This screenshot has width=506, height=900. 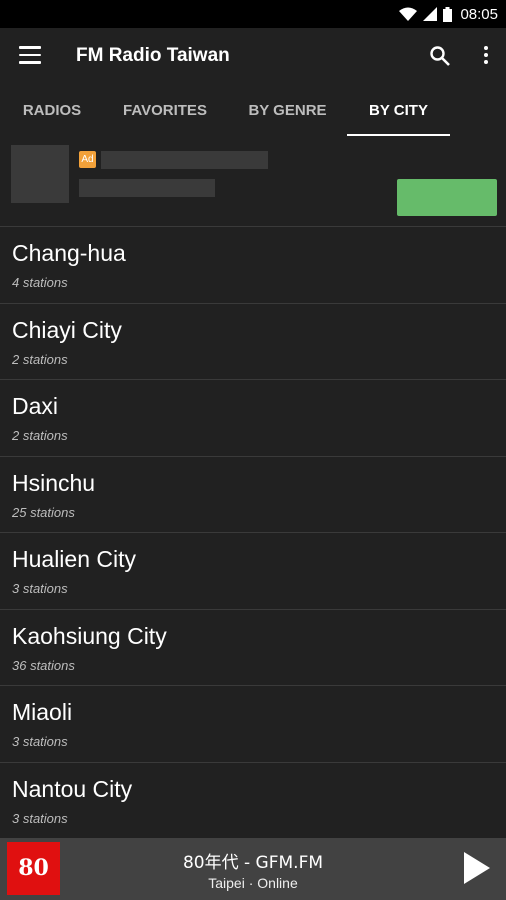 What do you see at coordinates (253, 571) in the screenshot?
I see `list-item-hualien-city: Hualien City 3 stations` at bounding box center [253, 571].